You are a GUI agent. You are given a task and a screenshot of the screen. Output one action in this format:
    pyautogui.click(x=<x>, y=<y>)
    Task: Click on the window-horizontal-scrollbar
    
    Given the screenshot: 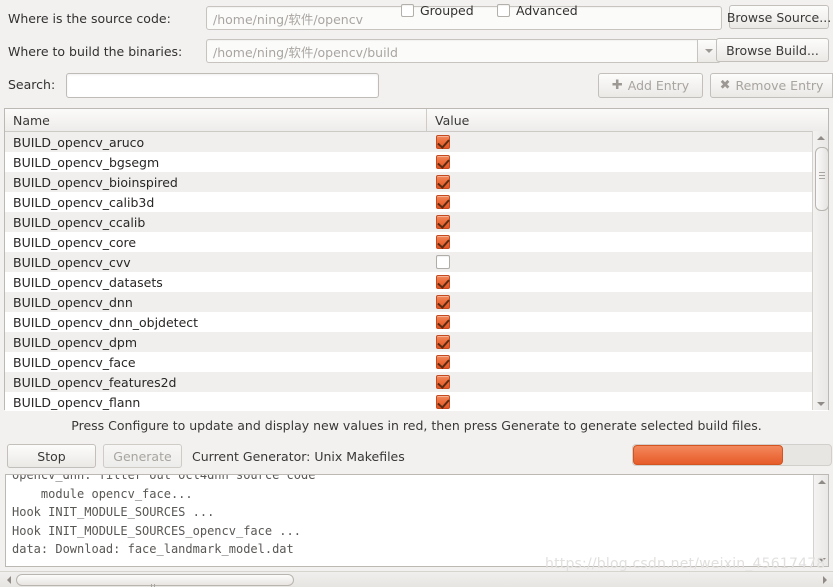 What is the action you would take?
    pyautogui.click(x=416, y=579)
    